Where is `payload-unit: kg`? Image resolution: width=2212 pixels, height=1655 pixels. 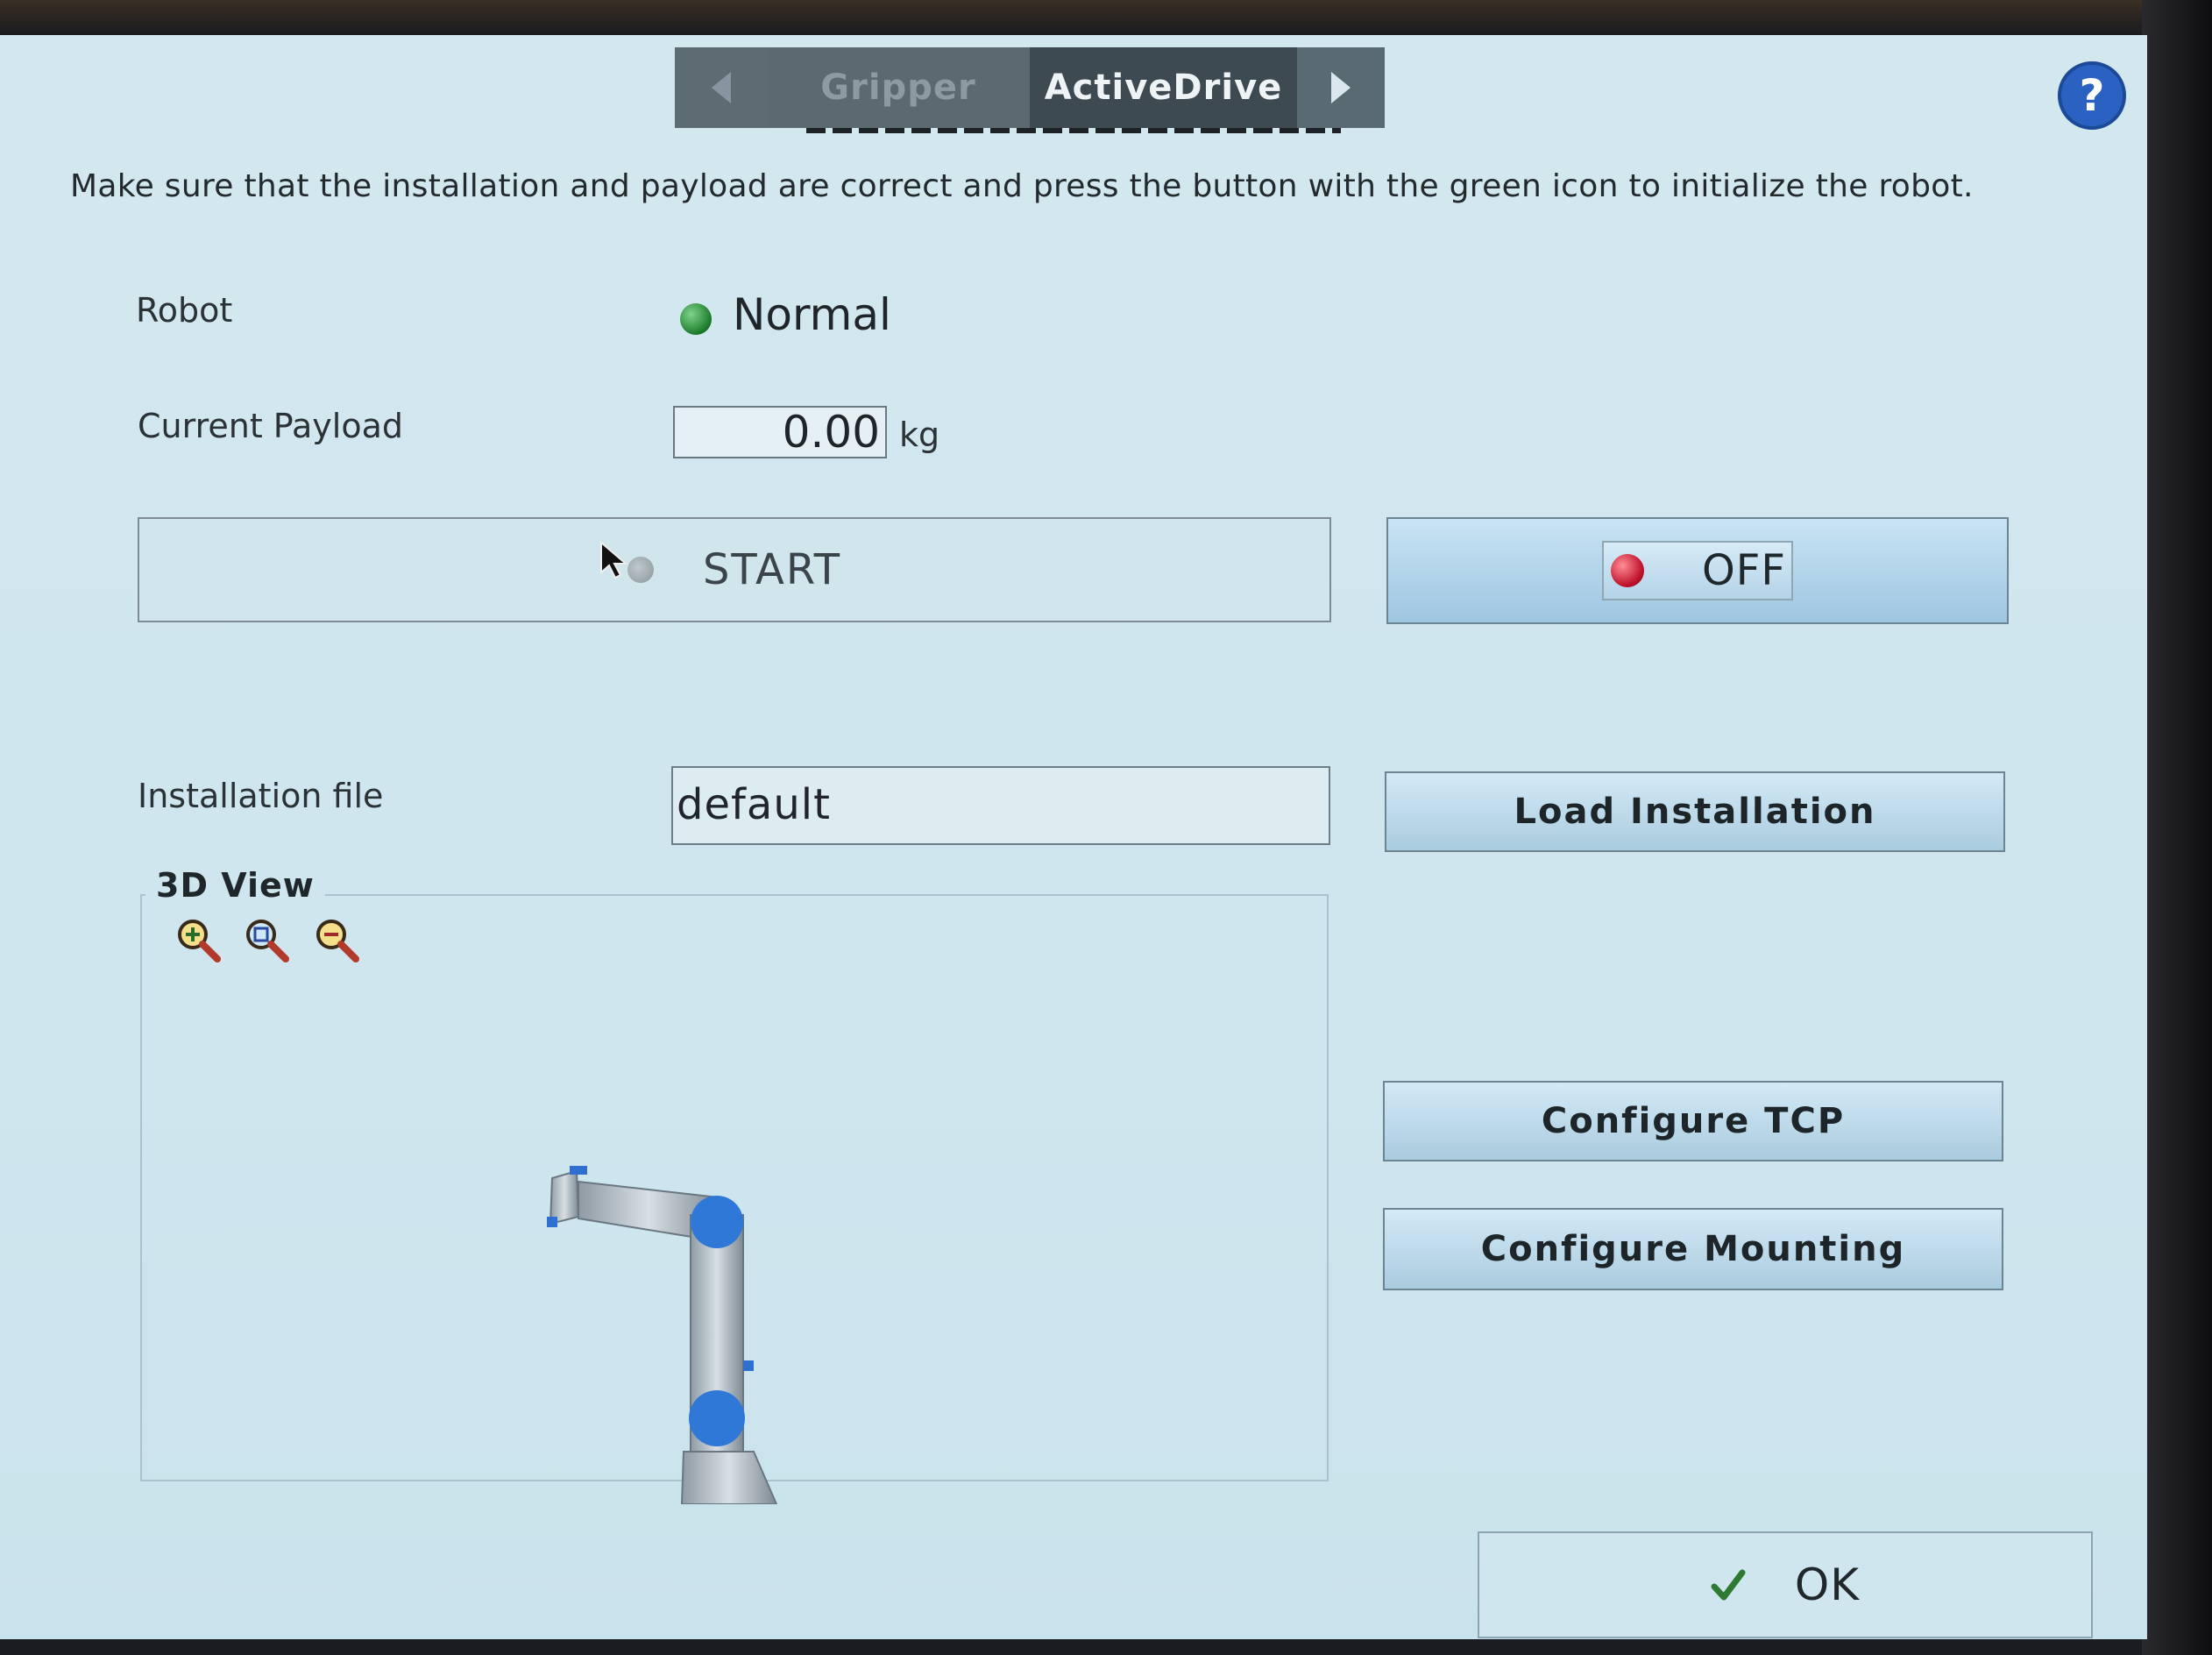
payload-unit: kg is located at coordinates (919, 435).